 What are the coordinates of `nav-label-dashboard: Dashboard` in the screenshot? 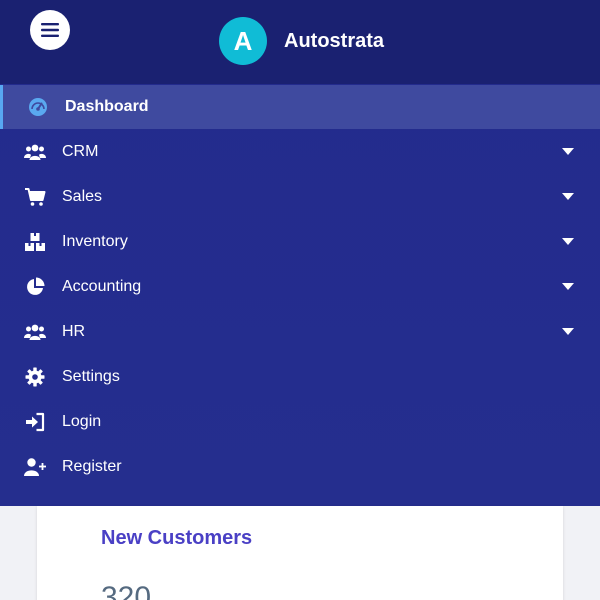 It's located at (107, 106).